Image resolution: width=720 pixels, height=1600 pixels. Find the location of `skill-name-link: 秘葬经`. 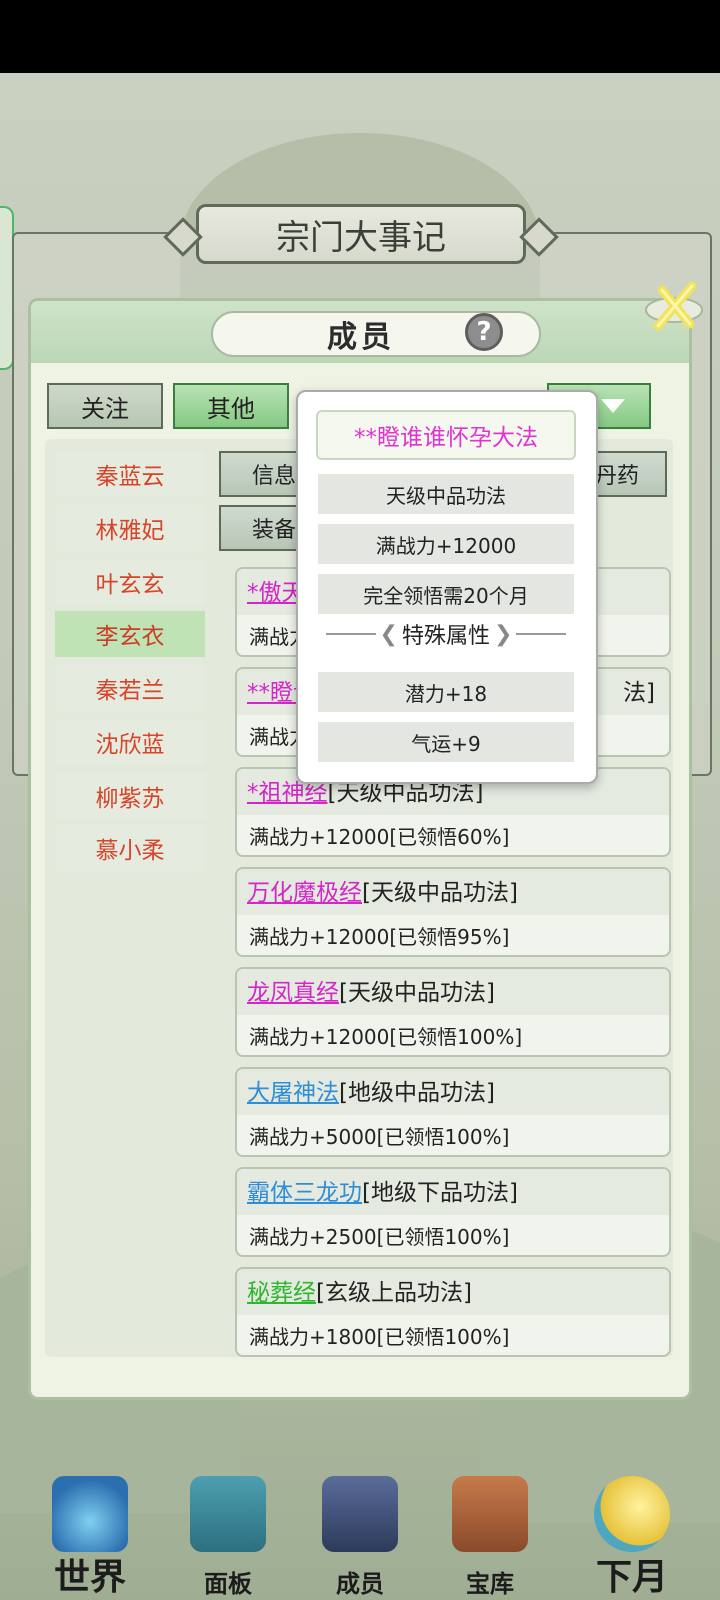

skill-name-link: 秘葬经 is located at coordinates (281, 1293).